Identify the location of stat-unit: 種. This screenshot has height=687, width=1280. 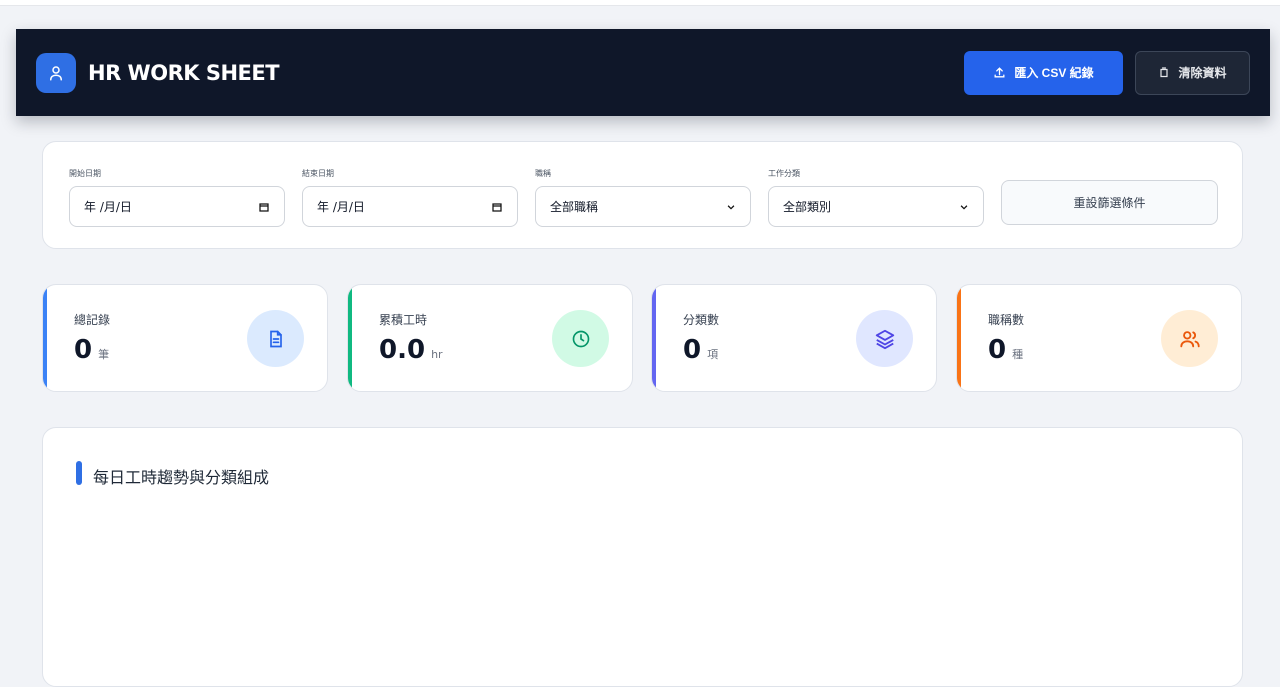
(1018, 354).